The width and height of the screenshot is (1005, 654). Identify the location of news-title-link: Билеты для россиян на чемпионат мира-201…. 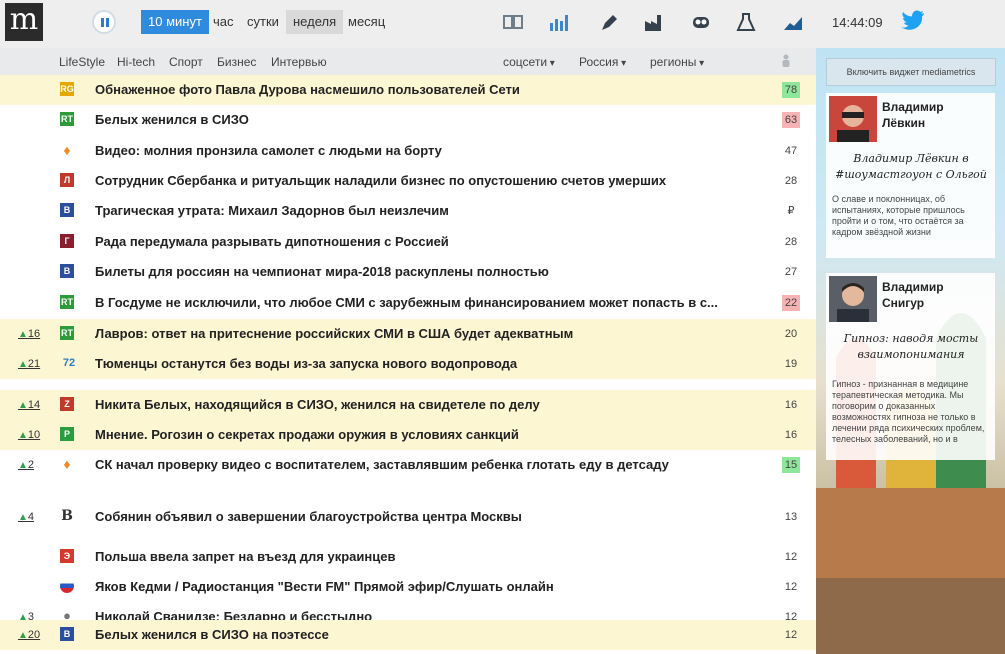
(410, 271).